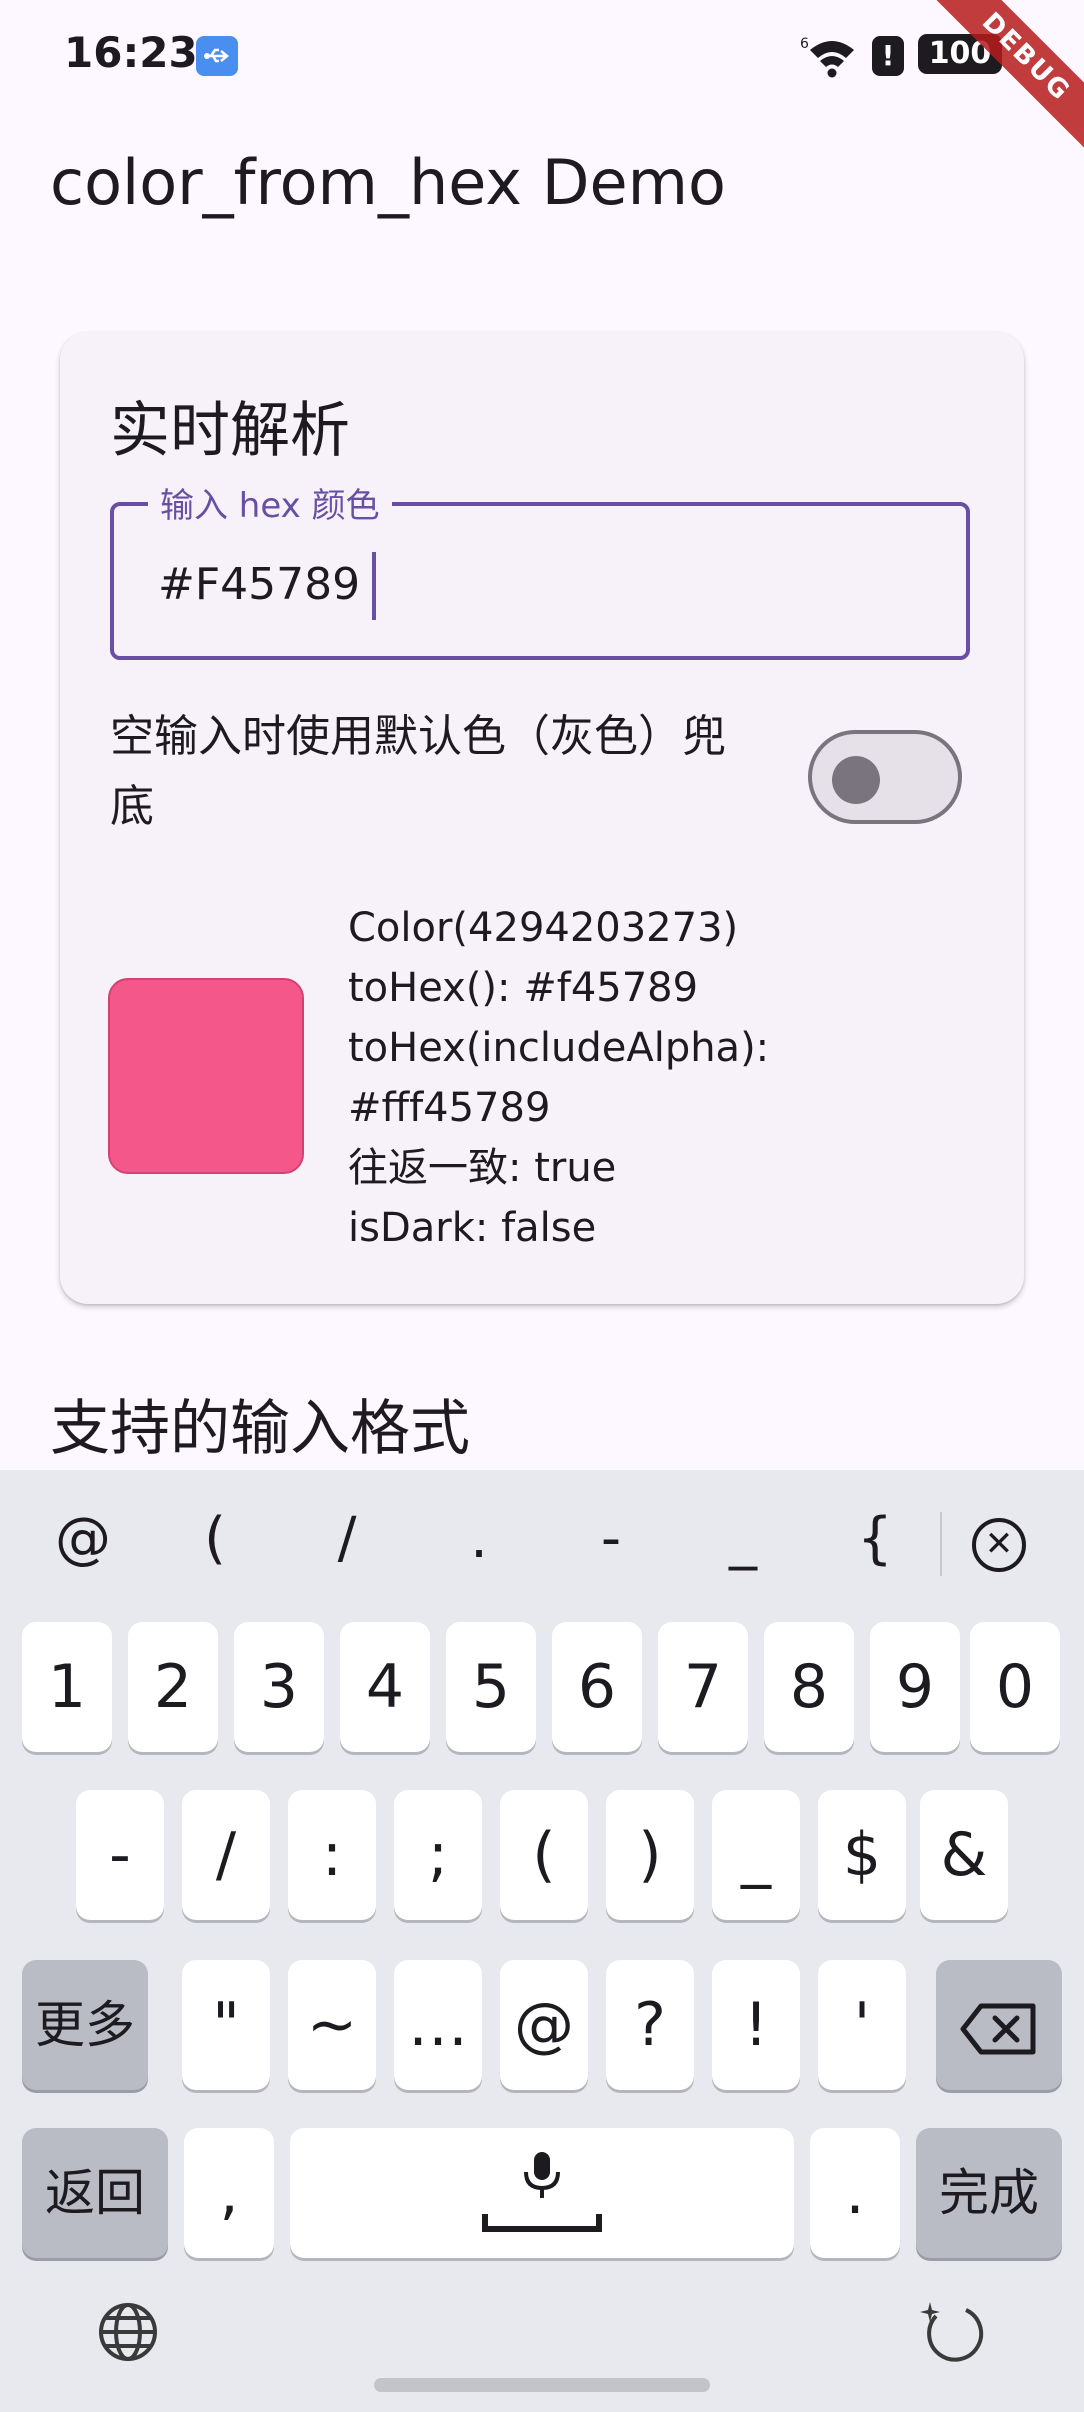  Describe the element at coordinates (385, 1687) in the screenshot. I see `key-4: 4` at that location.